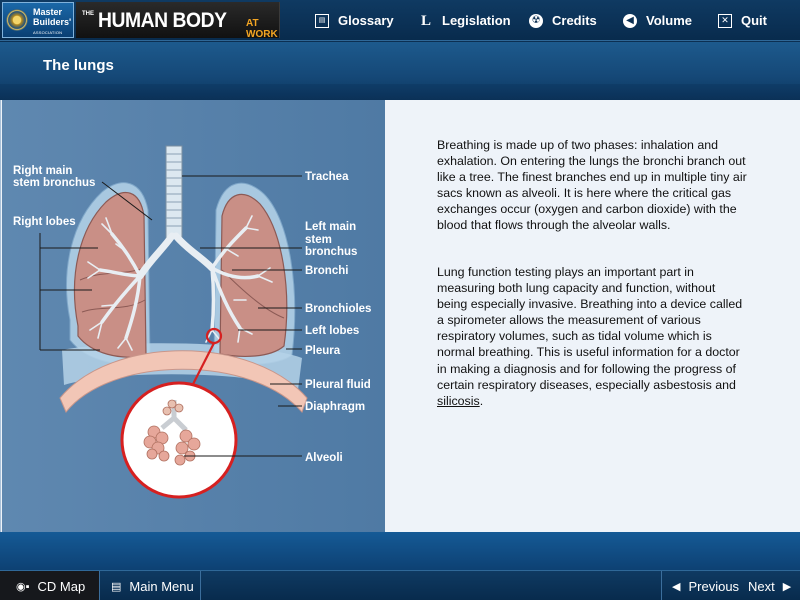 The width and height of the screenshot is (800, 600). Describe the element at coordinates (458, 401) in the screenshot. I see `silicosis-link: silicosis` at that location.